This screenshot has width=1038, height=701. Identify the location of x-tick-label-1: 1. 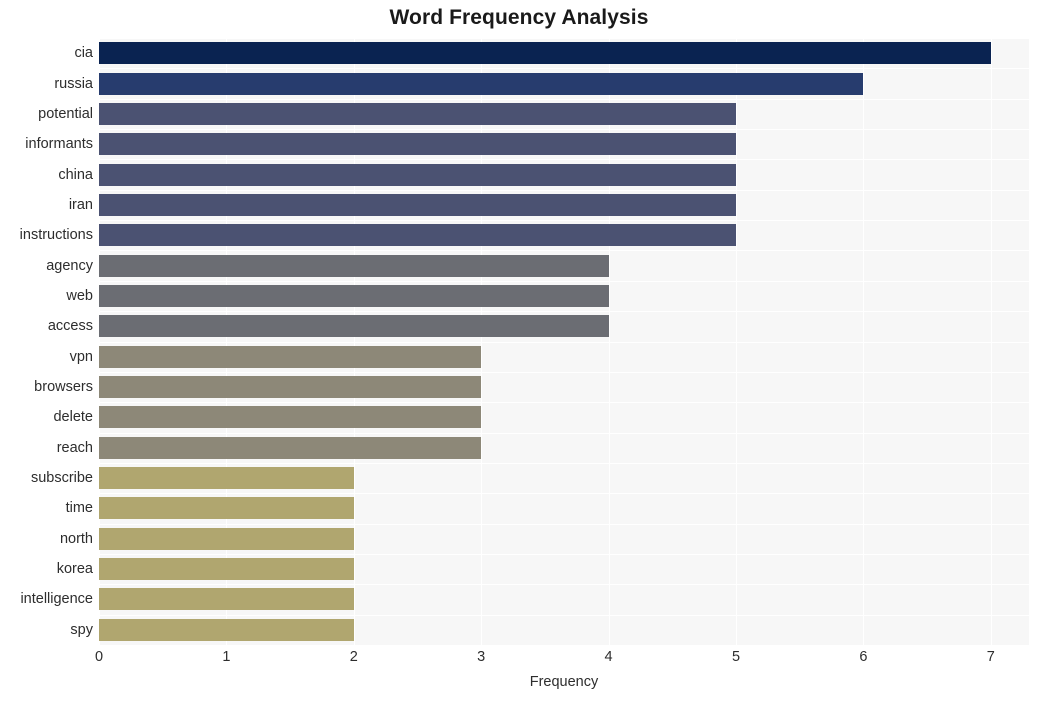
(226, 657).